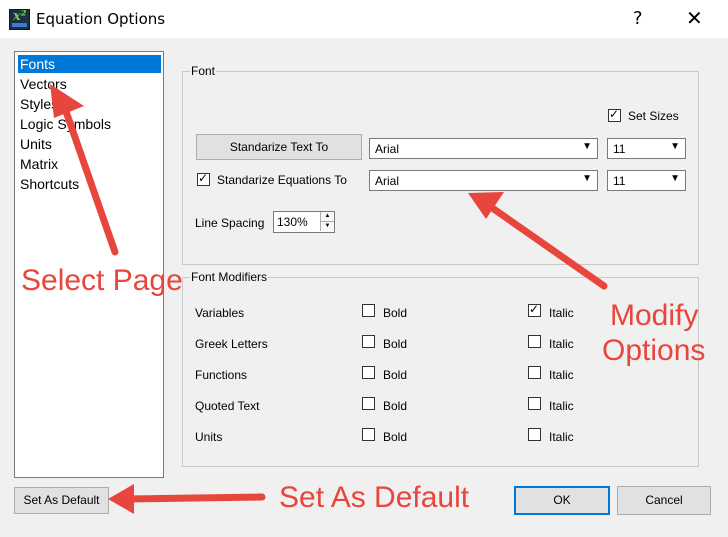 This screenshot has height=537, width=728. What do you see at coordinates (654, 350) in the screenshot?
I see `annotation-options: Options` at bounding box center [654, 350].